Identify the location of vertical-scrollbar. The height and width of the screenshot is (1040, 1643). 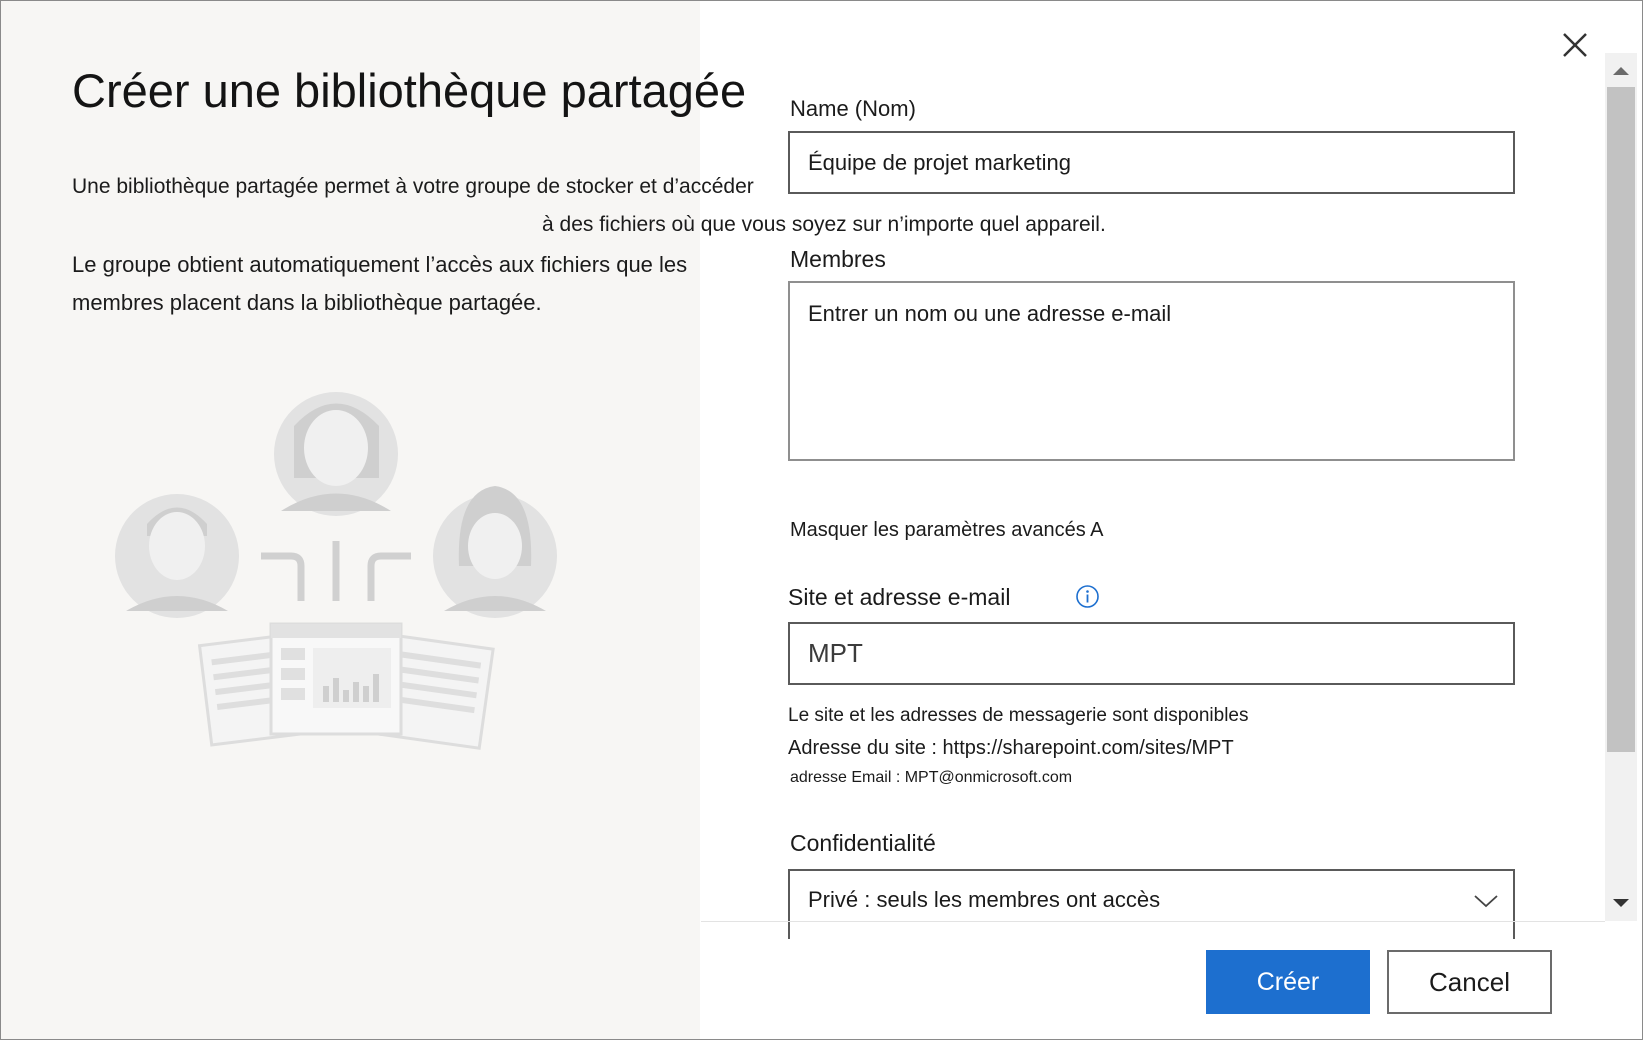
(1621, 487).